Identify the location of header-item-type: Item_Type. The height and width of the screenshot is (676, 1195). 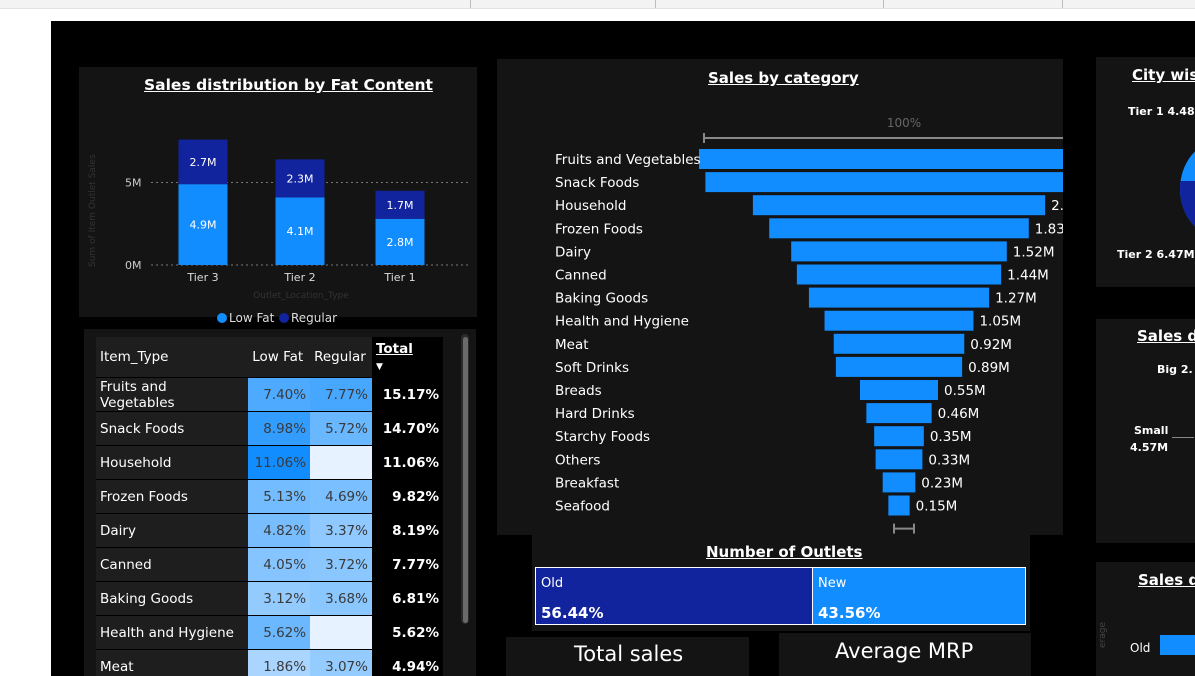
(172, 357).